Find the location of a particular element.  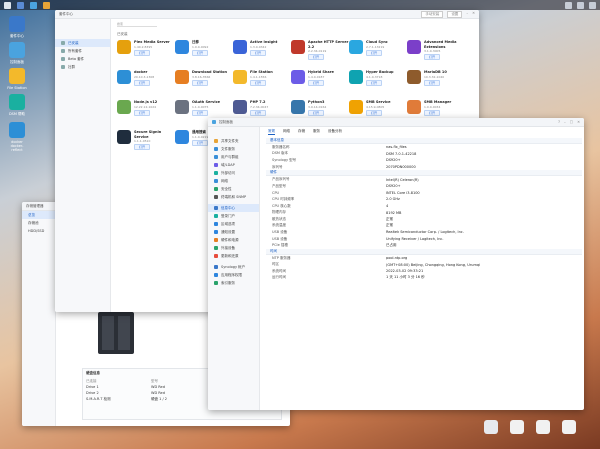

package-card: Apache HTTP Server 2.2 2.2.34-0119 打开 is located at coordinates (320, 55).